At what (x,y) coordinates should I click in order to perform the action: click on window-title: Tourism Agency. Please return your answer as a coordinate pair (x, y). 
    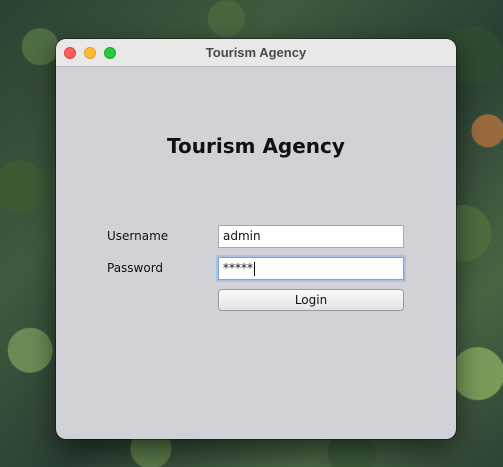
    Looking at the image, I should click on (256, 52).